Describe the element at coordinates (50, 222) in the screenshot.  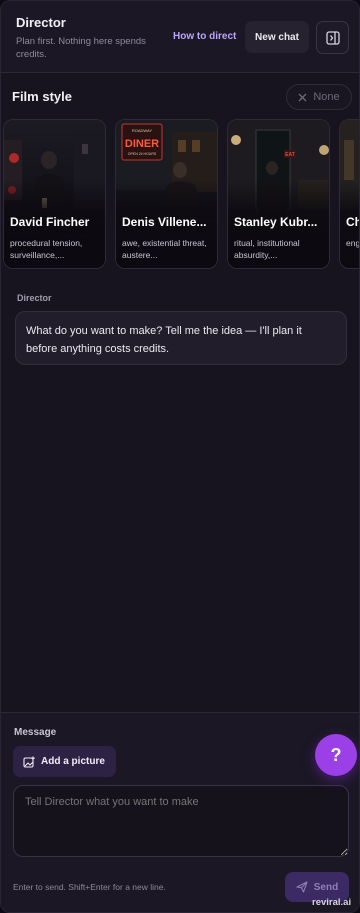
I see `card-name: David Fincher` at that location.